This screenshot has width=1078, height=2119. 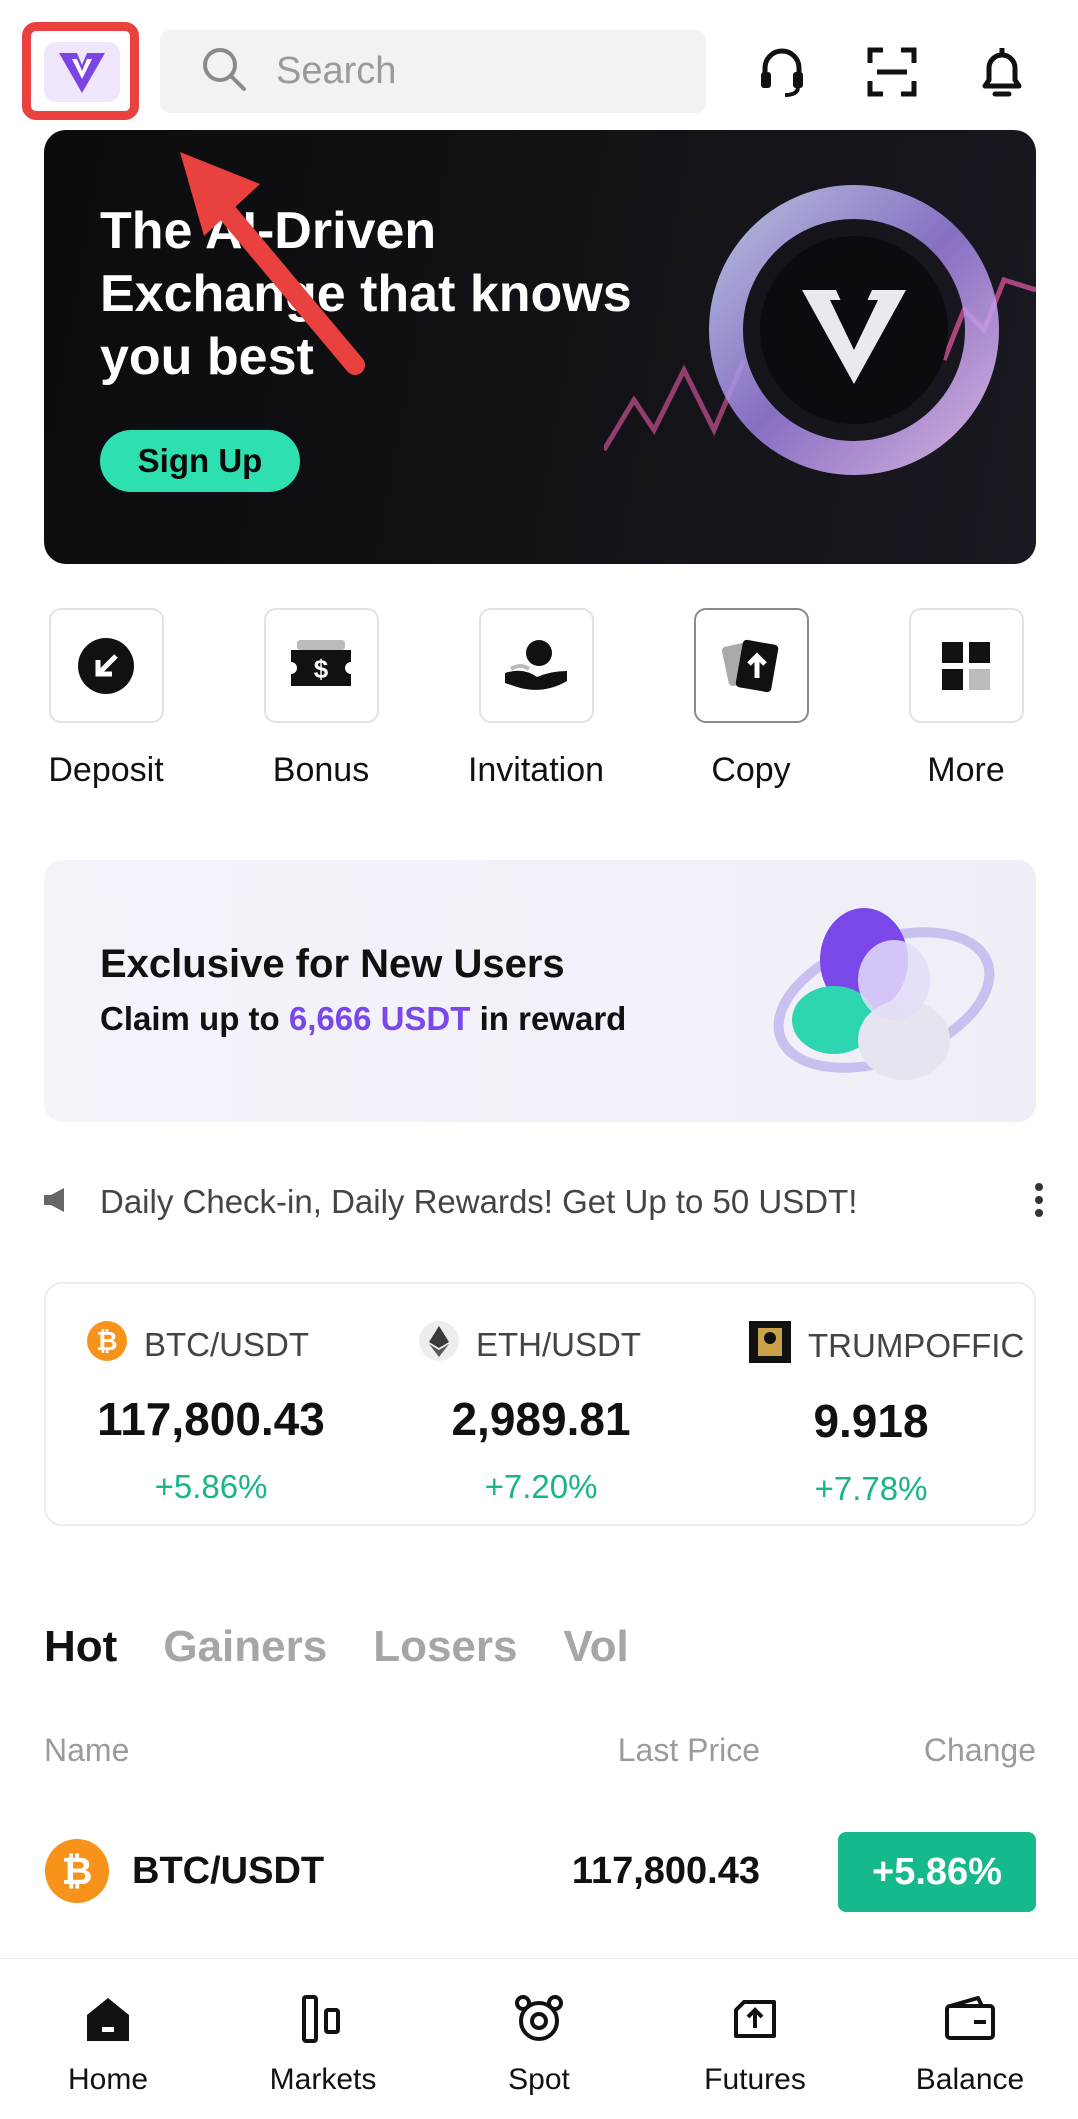 I want to click on app-logo-icon, so click(x=82, y=72).